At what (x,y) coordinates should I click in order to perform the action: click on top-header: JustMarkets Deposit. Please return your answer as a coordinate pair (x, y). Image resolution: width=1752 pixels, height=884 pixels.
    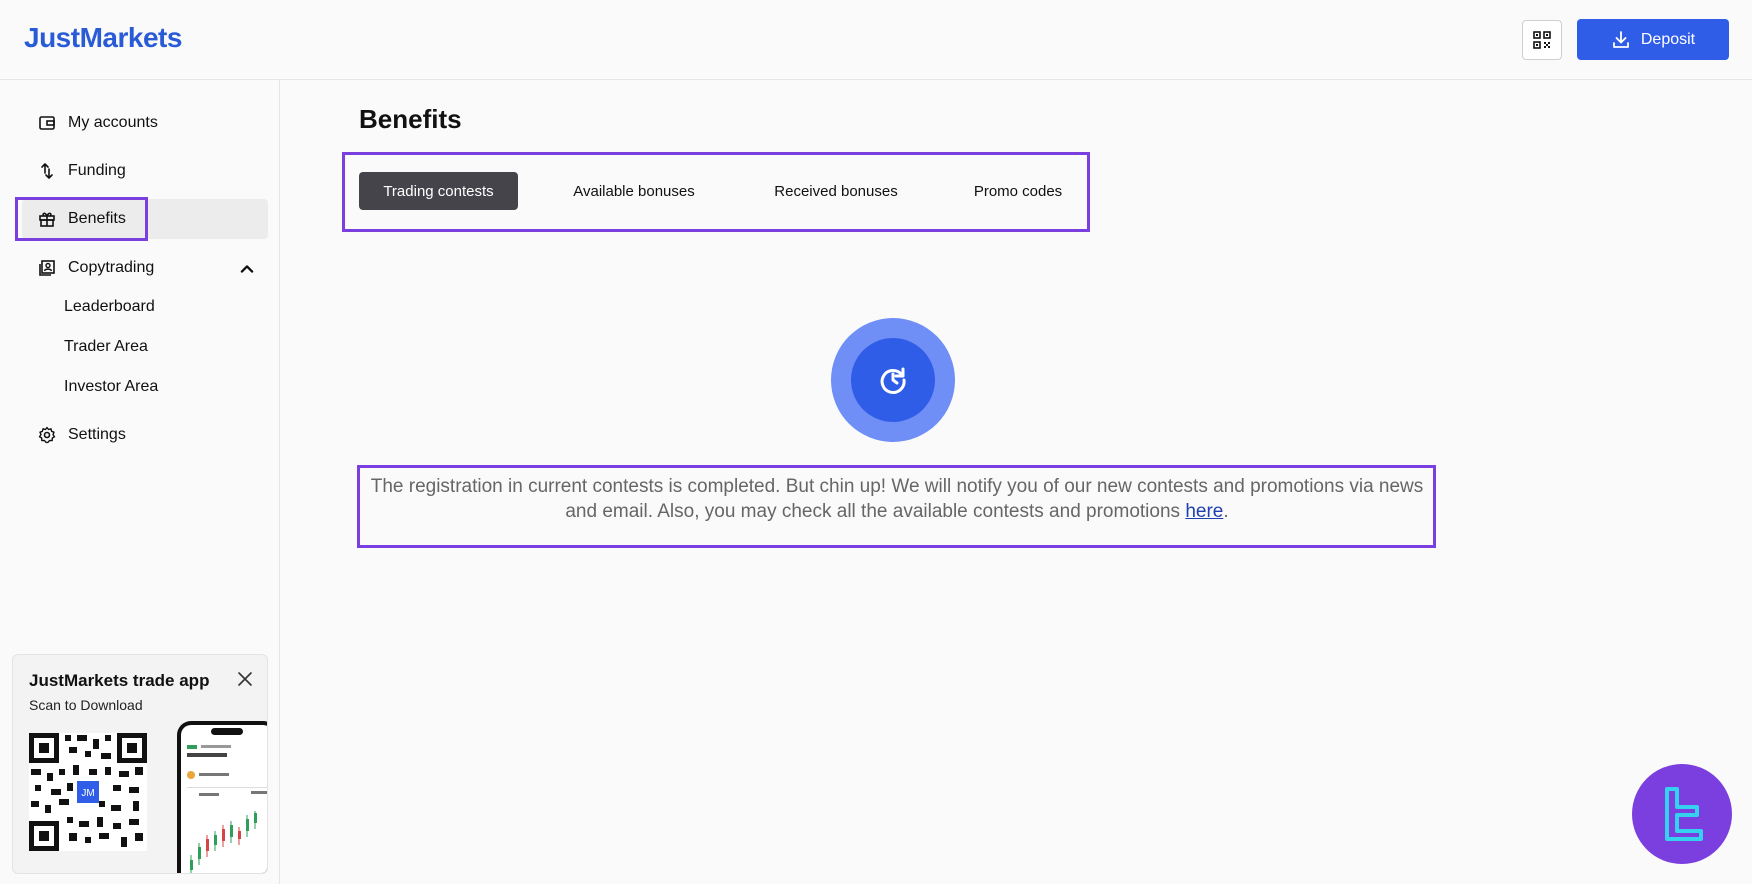
    Looking at the image, I should click on (876, 40).